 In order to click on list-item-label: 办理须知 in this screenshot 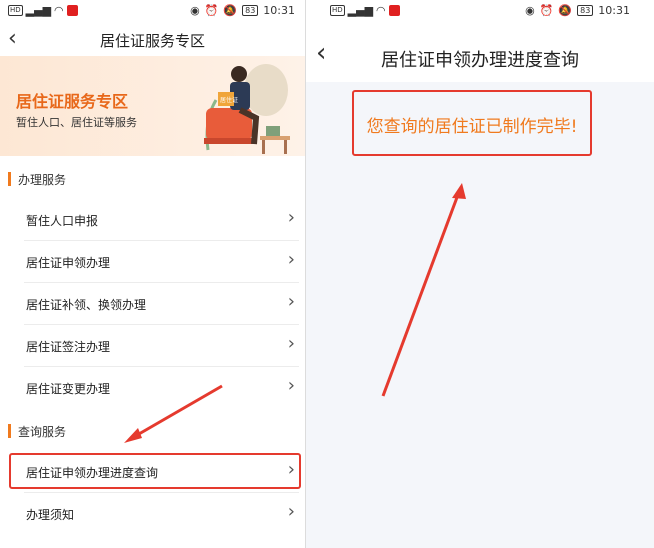, I will do `click(50, 515)`.